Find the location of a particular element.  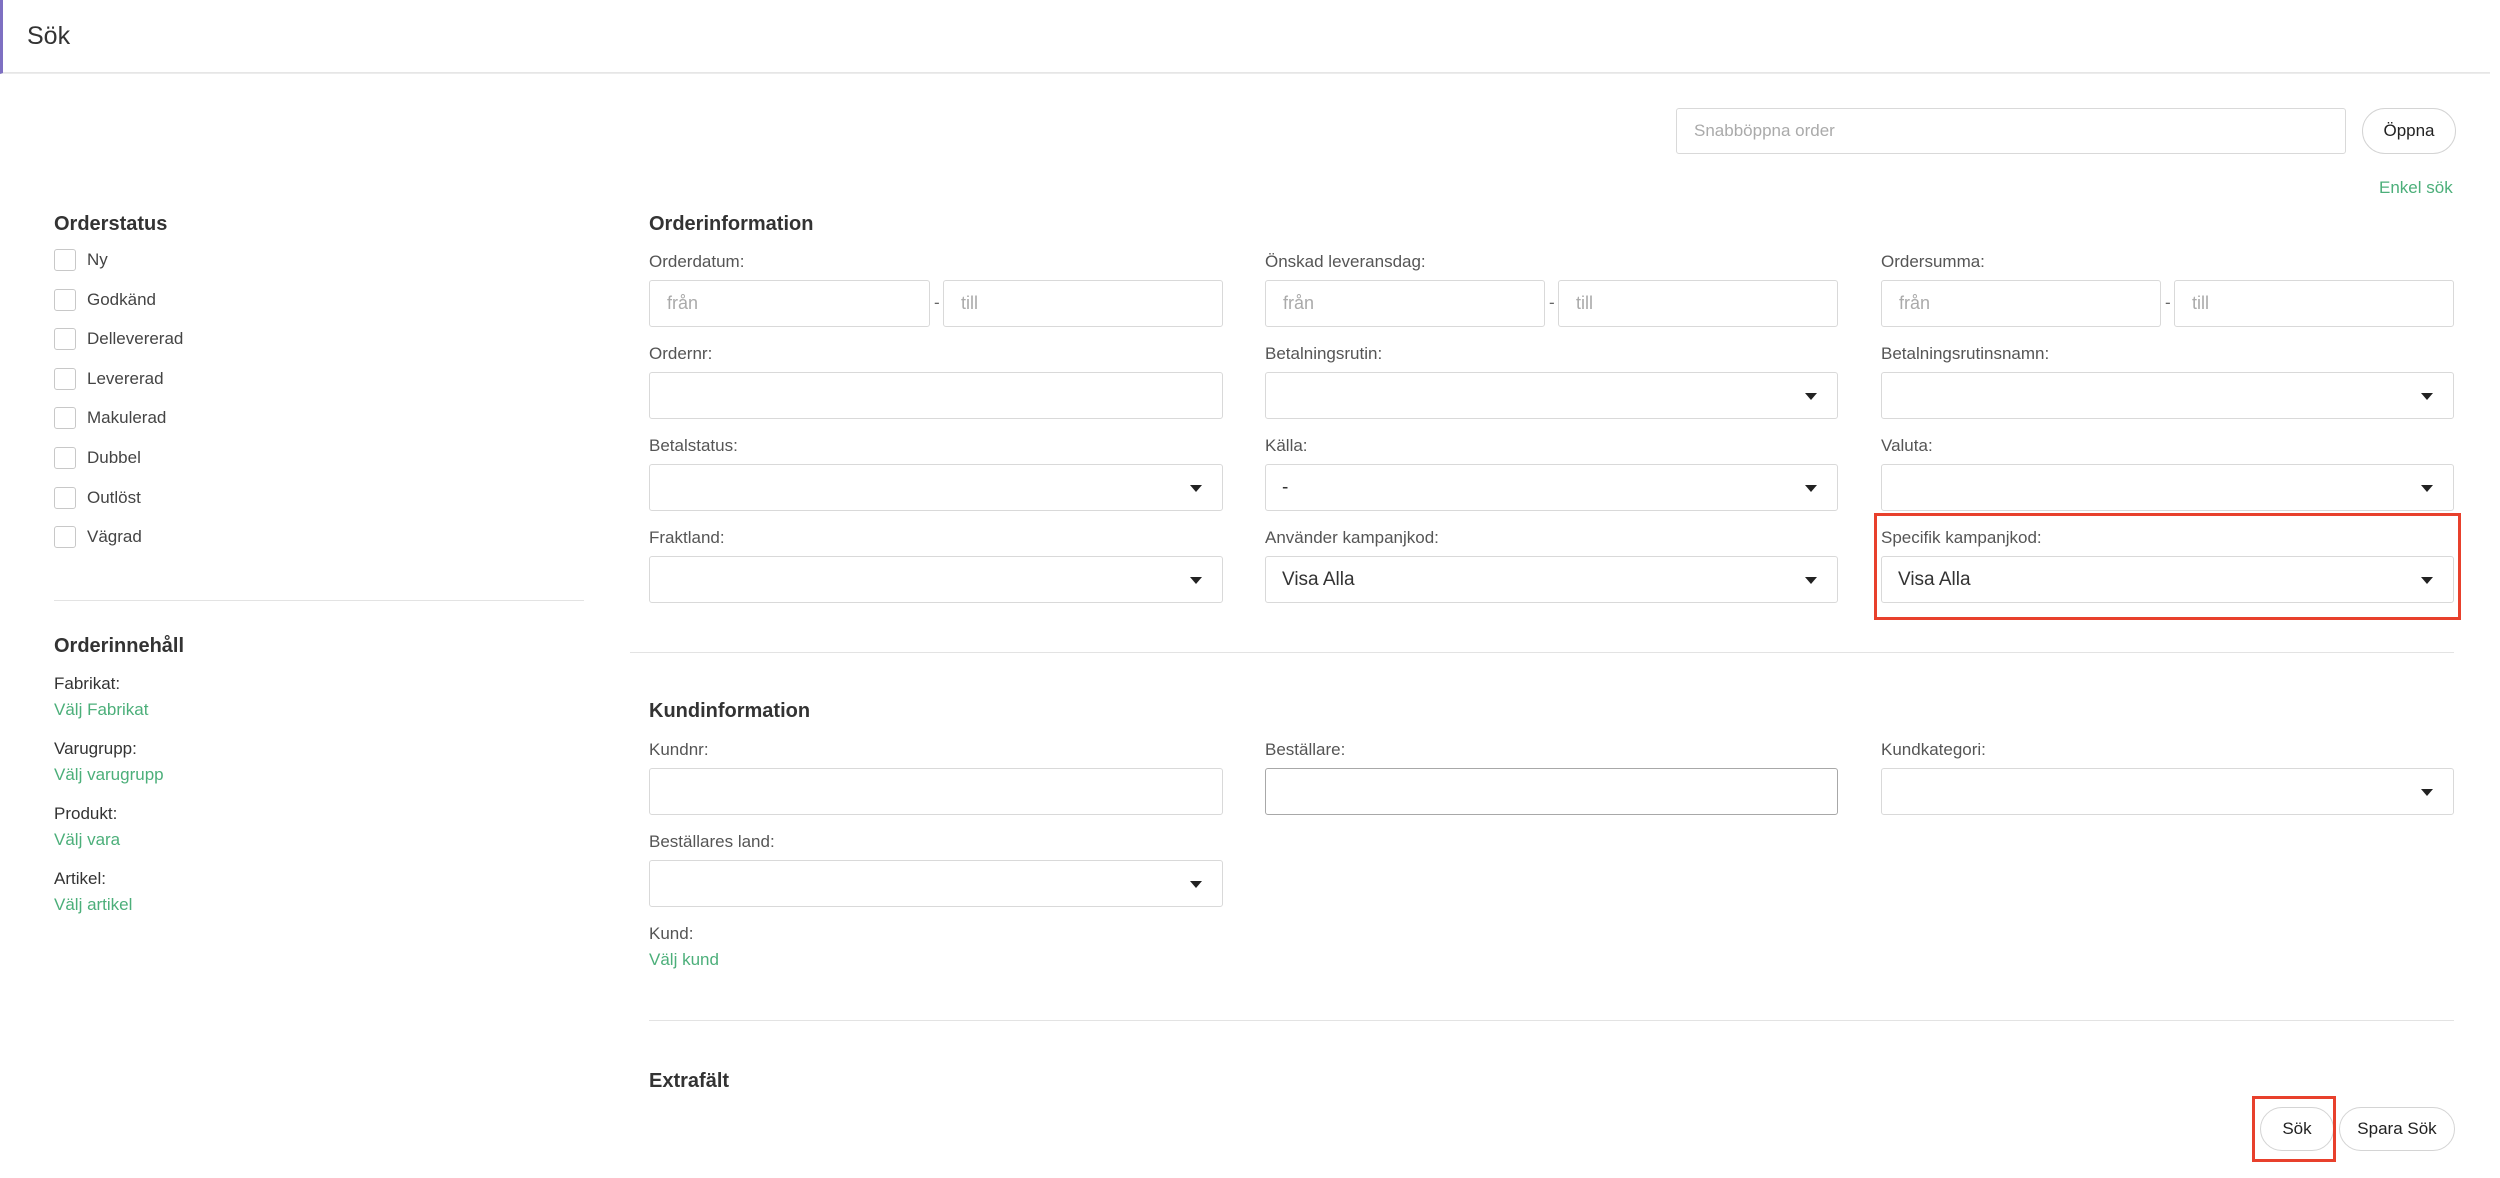

select-article-link: Välj artikel is located at coordinates (93, 905).